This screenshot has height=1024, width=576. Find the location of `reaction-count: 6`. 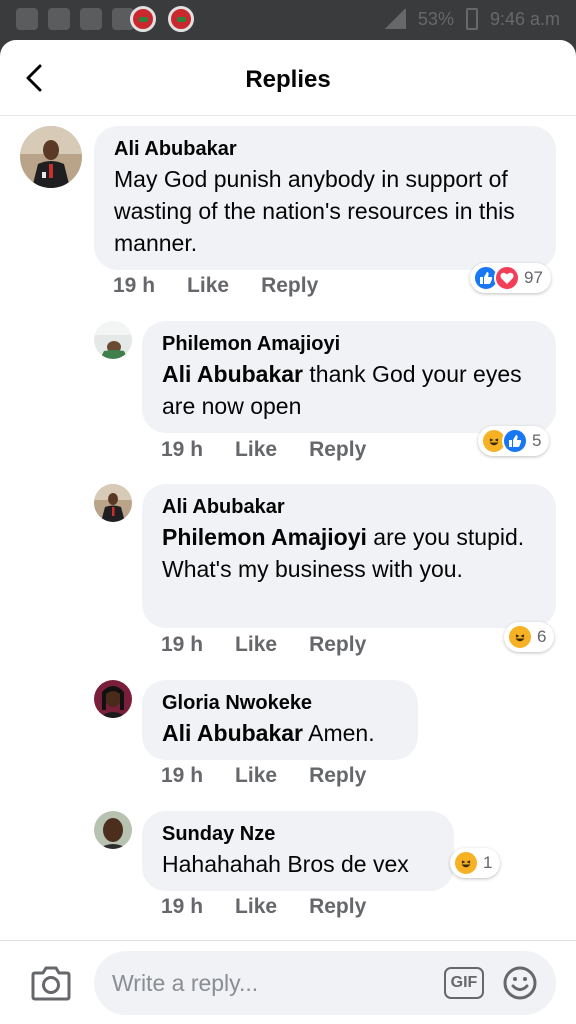

reaction-count: 6 is located at coordinates (542, 636).